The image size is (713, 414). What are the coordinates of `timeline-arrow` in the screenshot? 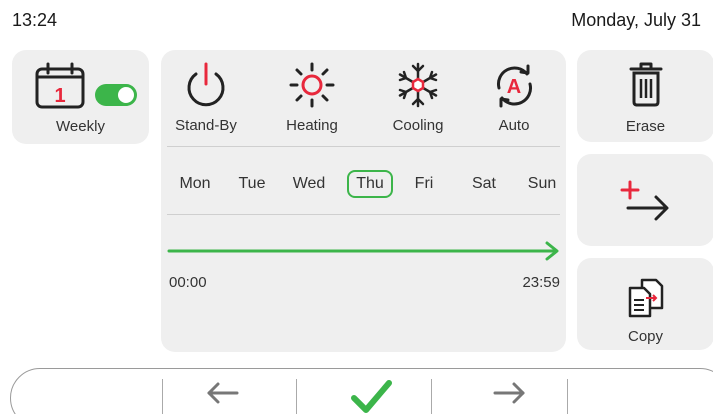 It's located at (365, 251).